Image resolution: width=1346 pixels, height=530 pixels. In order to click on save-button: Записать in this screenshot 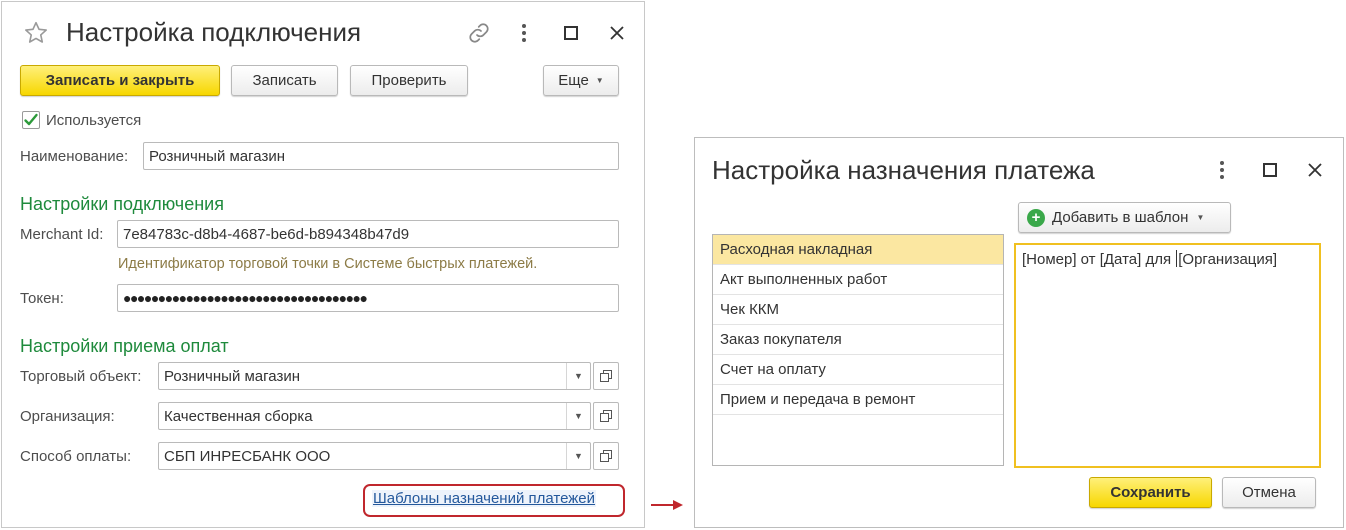, I will do `click(284, 80)`.